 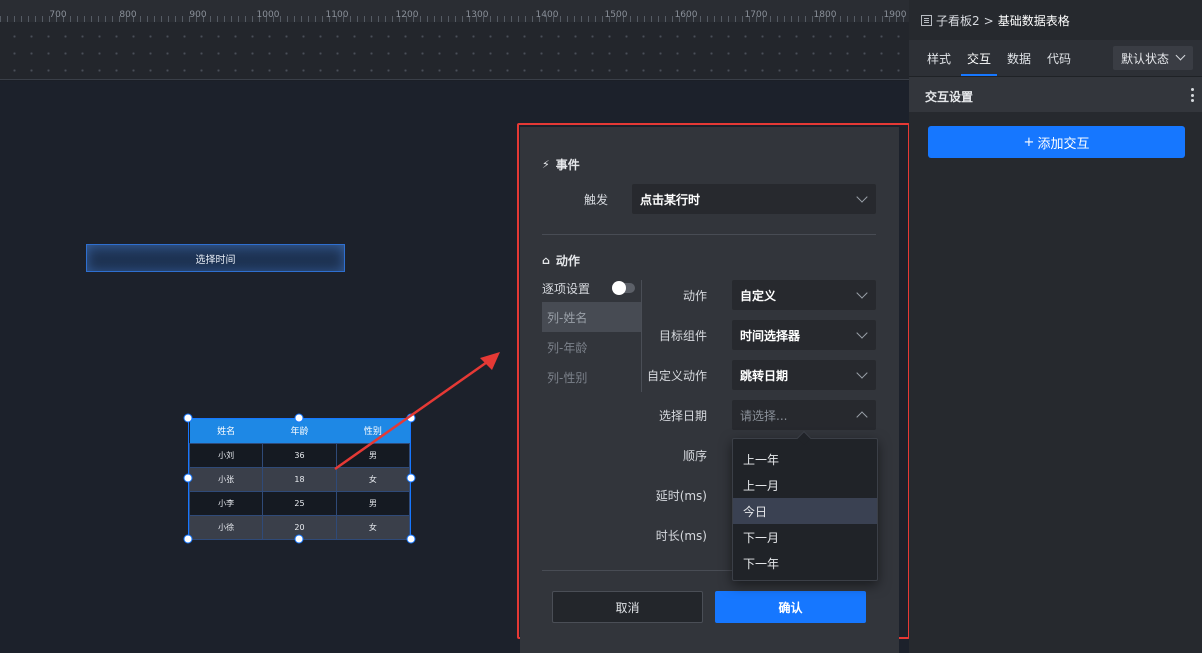 I want to click on table-row: 小刘 36 男, so click(x=299, y=455).